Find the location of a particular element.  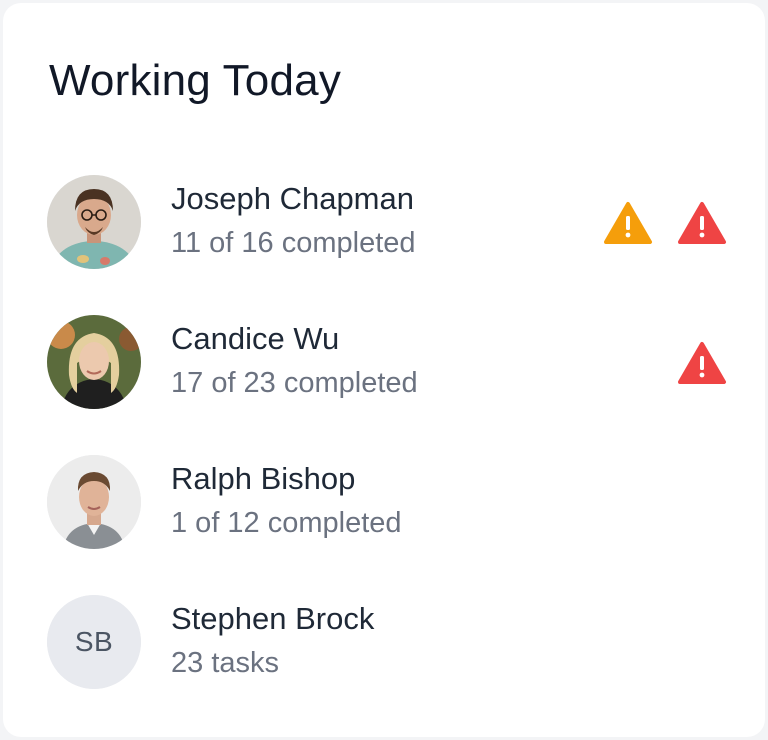

task-progress: 1 of 12 completed is located at coordinates (286, 523).